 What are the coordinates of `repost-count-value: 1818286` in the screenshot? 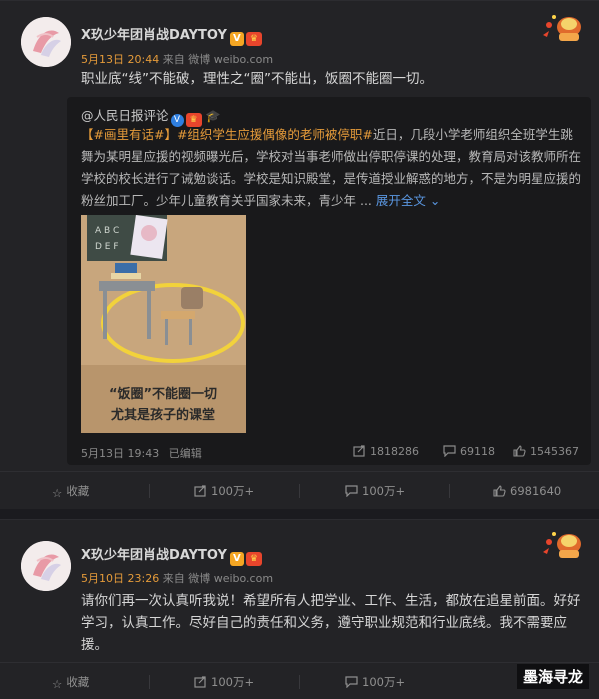 It's located at (394, 451).